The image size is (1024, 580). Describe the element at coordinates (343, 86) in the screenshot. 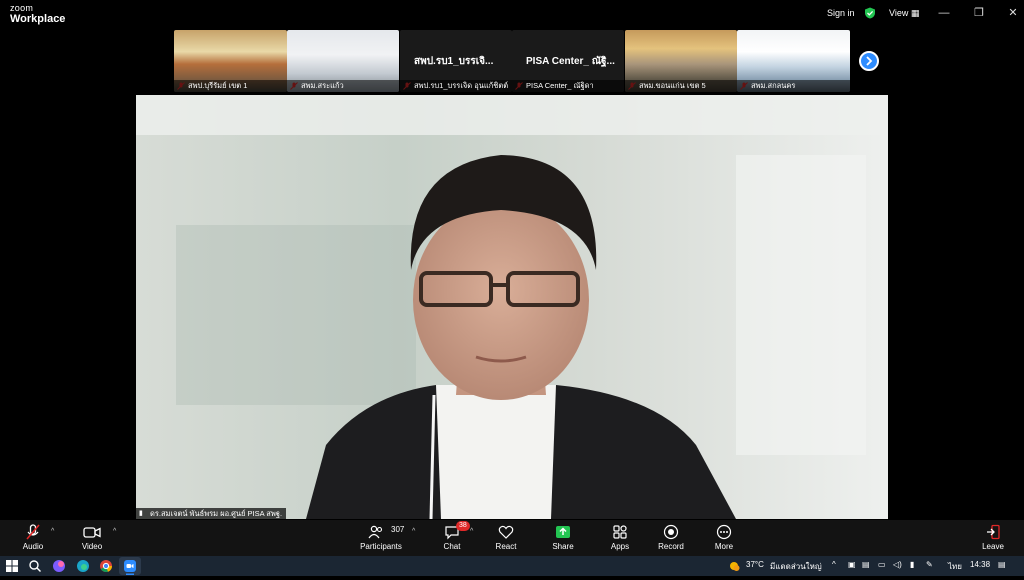

I see `tile-label: สพม.สระแก้ว` at that location.